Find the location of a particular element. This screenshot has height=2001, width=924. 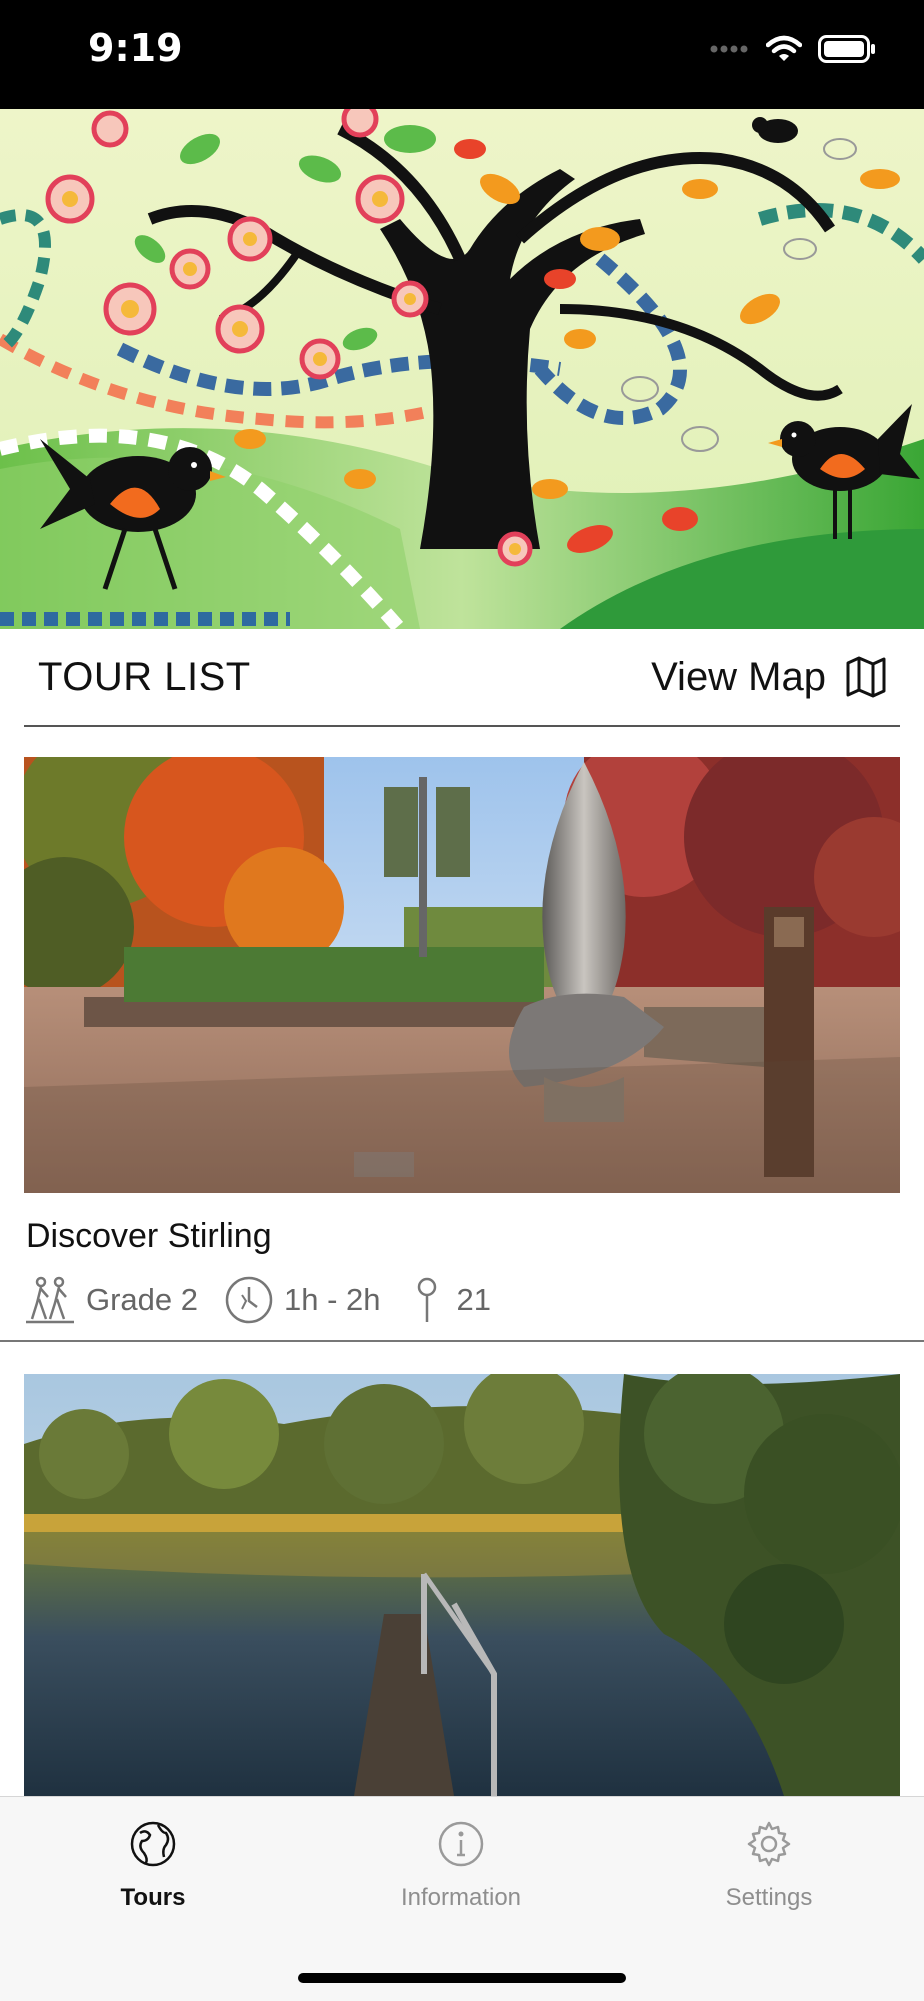

tour-list-header: TOUR LIST View Map is located at coordinates (462, 678).